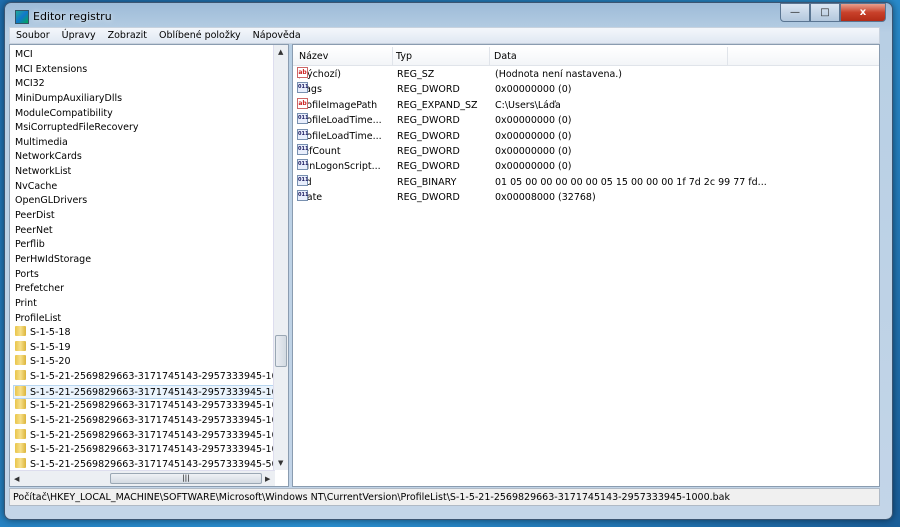 This screenshot has width=900, height=527. I want to click on tree-item-label: MCI32, so click(30, 84).